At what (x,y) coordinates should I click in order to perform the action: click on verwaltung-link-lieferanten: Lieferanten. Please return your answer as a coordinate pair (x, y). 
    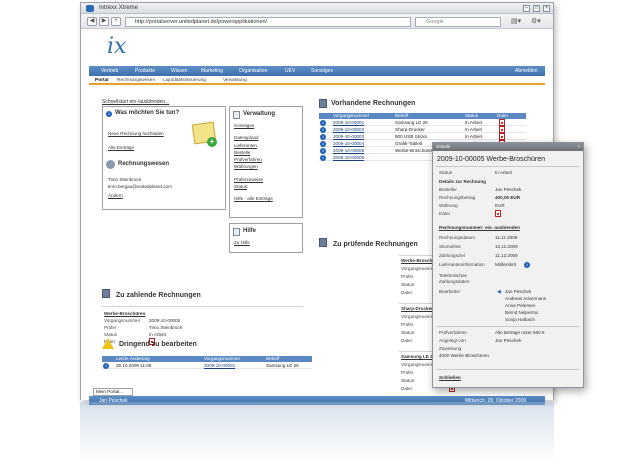
    Looking at the image, I should click on (245, 145).